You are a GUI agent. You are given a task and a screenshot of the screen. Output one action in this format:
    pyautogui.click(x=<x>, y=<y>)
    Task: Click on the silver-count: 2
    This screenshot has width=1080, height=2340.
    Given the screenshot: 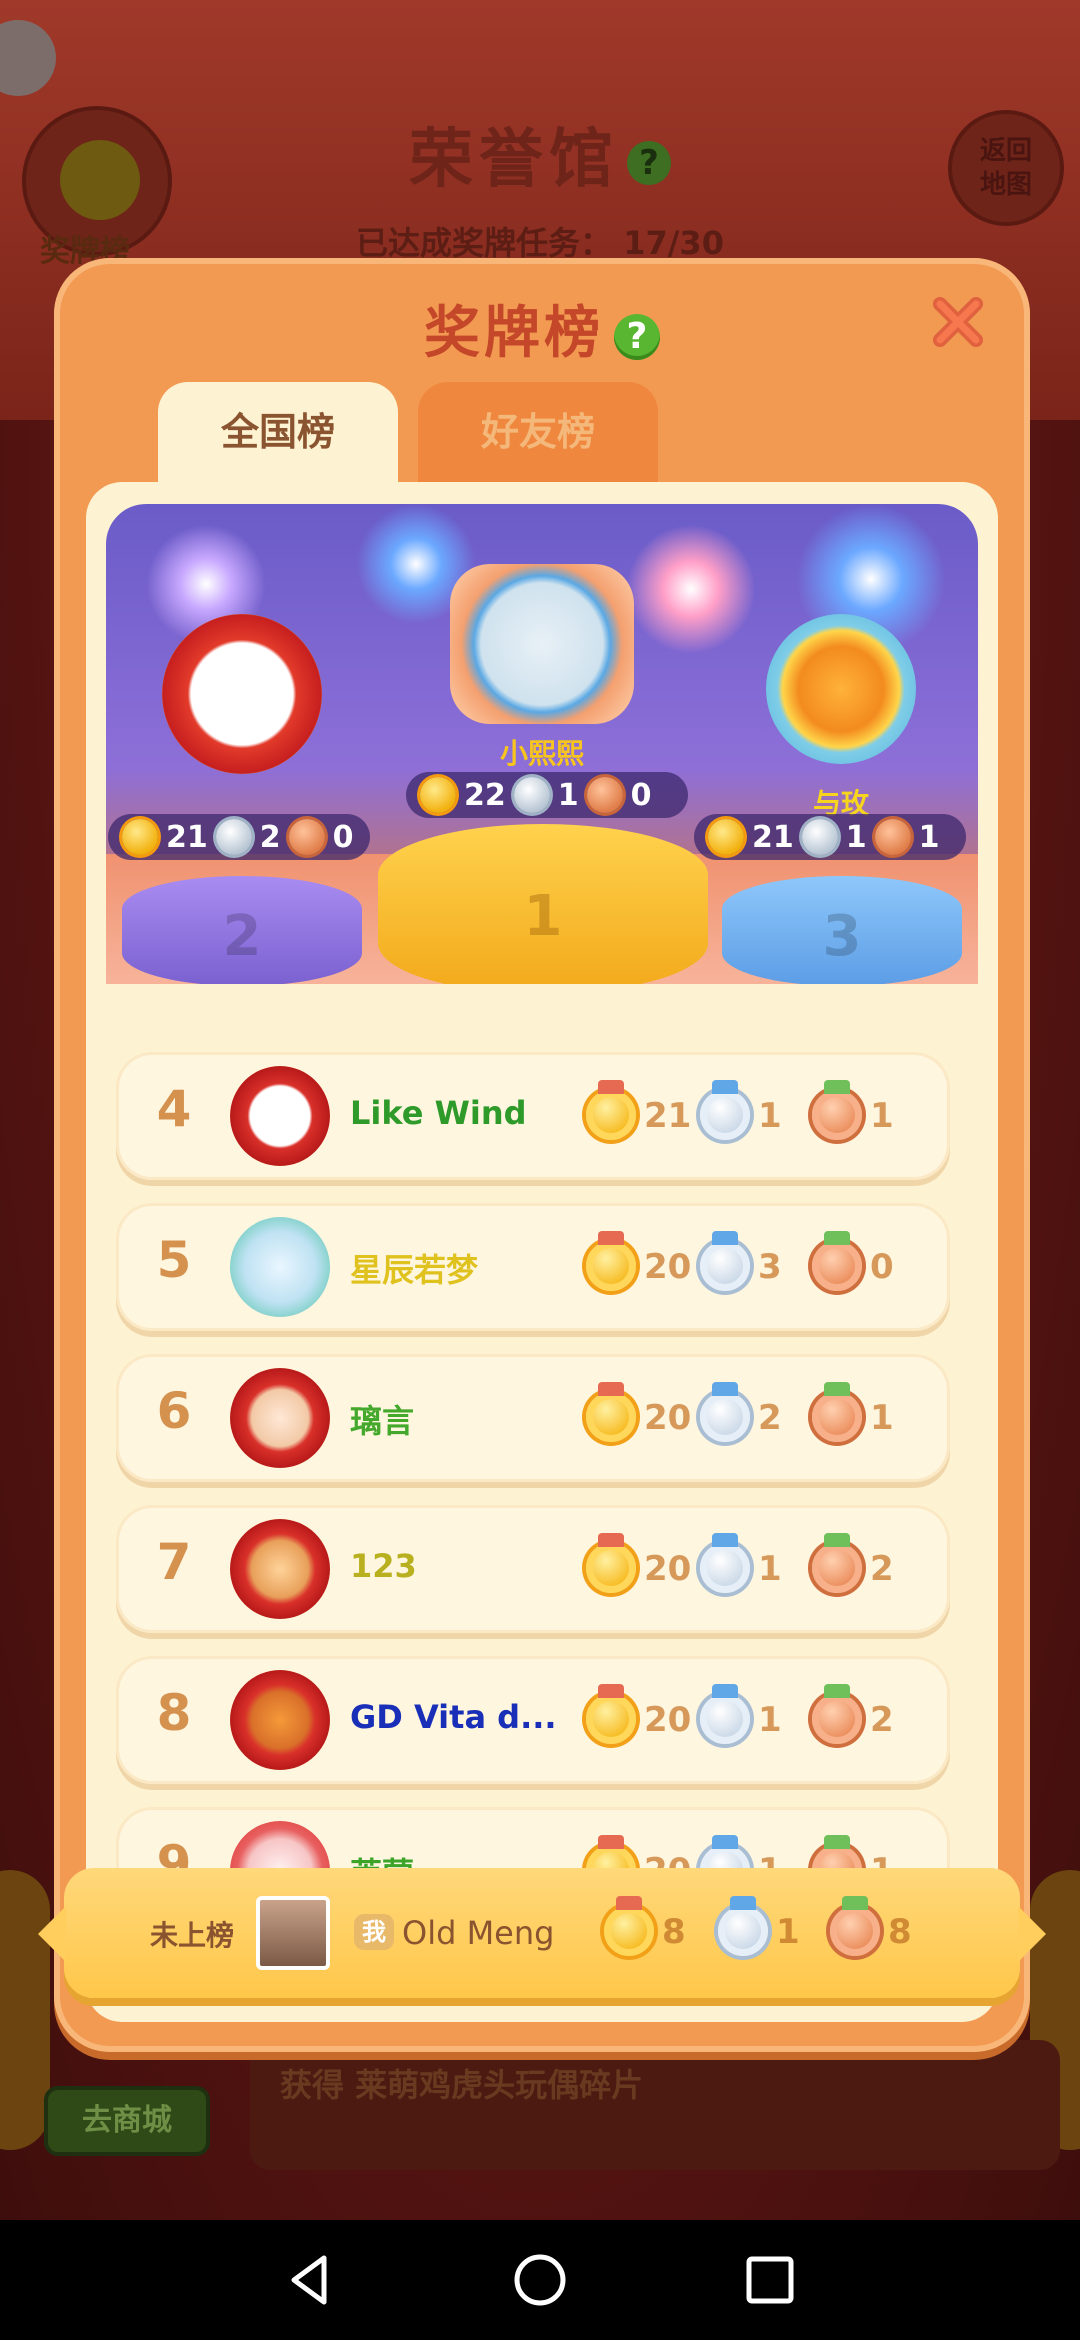 What is the action you would take?
    pyautogui.click(x=270, y=837)
    